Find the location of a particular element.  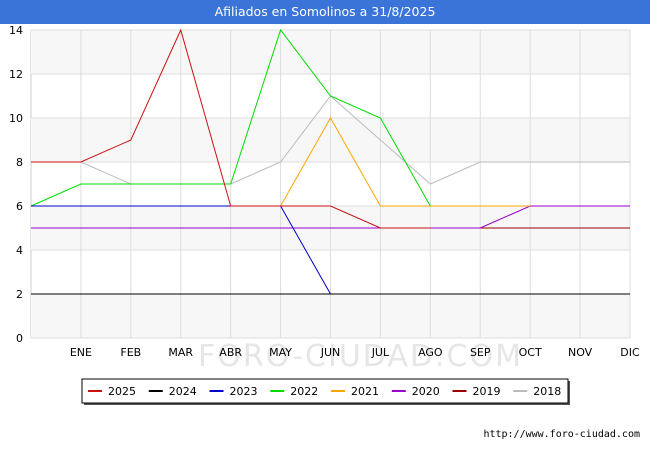

x-tick-label: OCT is located at coordinates (530, 352).